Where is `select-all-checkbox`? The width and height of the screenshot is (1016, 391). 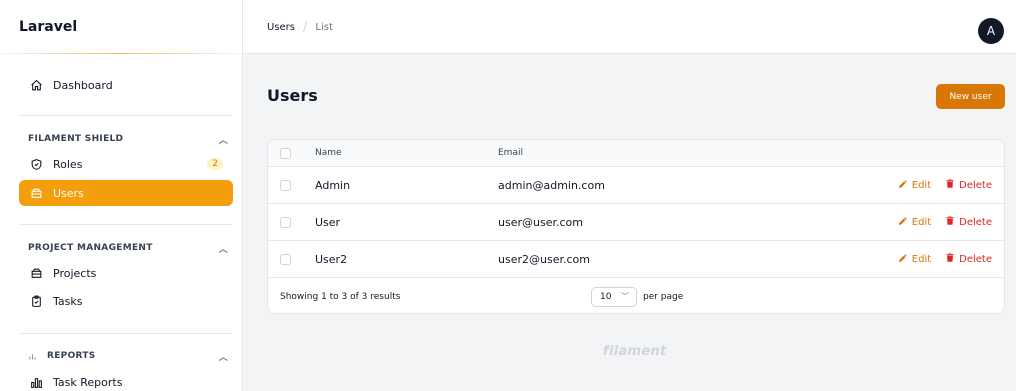 select-all-checkbox is located at coordinates (285, 153).